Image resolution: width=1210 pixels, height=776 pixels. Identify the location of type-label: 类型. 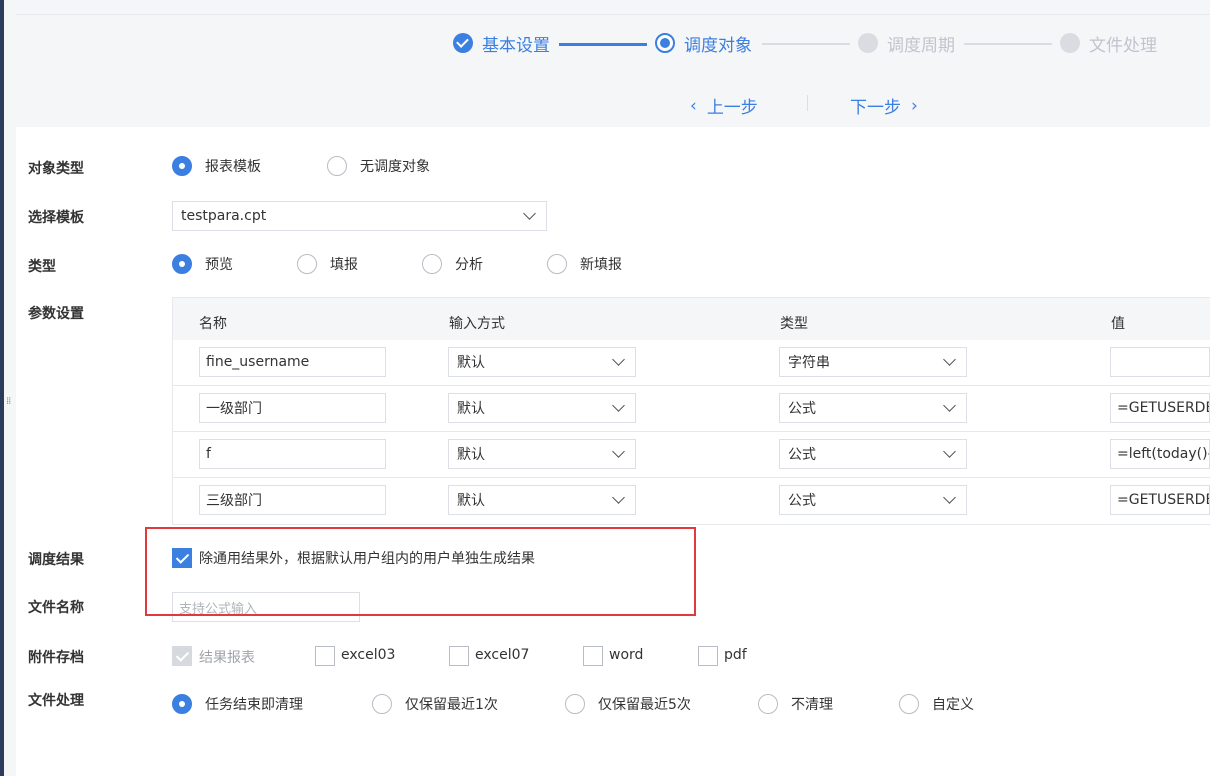
(42, 267).